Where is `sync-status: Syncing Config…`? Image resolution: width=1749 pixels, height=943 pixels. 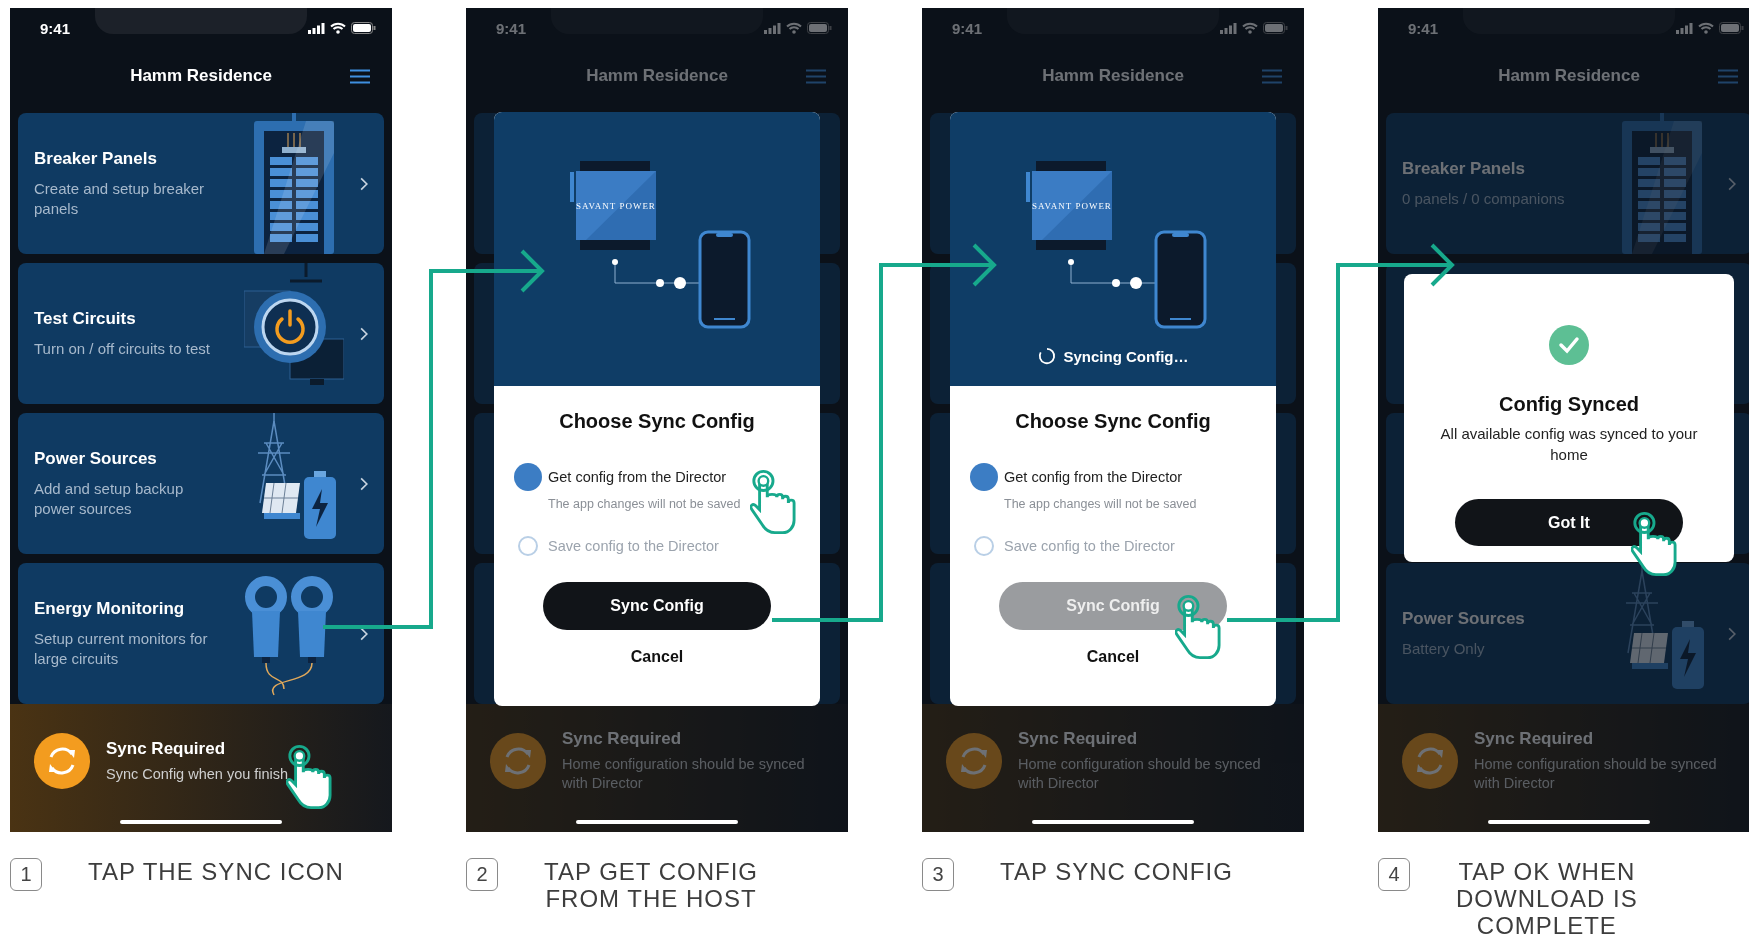
sync-status: Syncing Config… is located at coordinates (1126, 356).